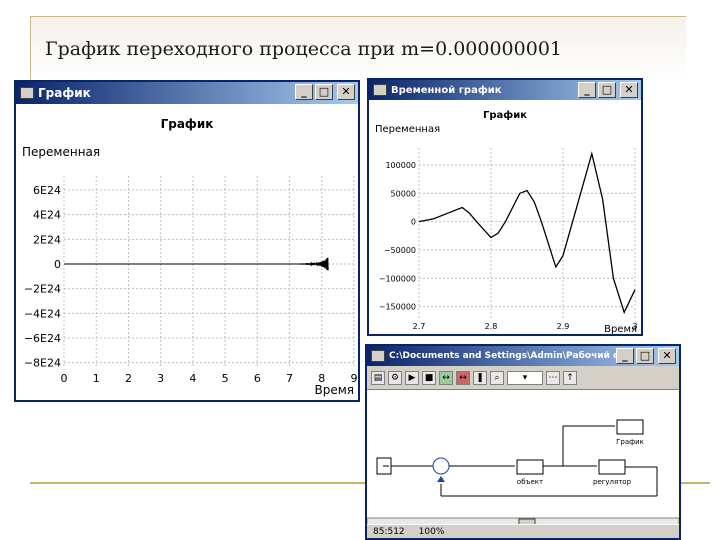  I want to click on y-tick-label: 50000, so click(403, 193).